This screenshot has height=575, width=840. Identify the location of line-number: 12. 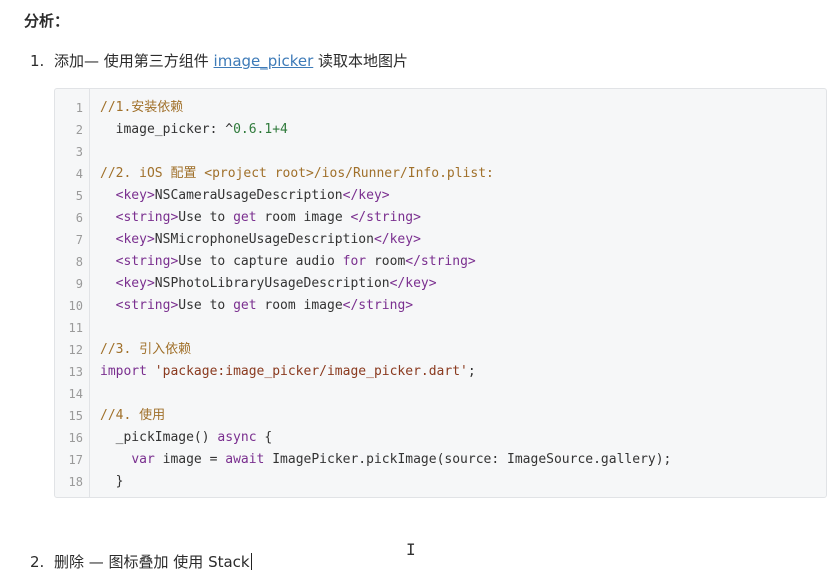
(75, 350).